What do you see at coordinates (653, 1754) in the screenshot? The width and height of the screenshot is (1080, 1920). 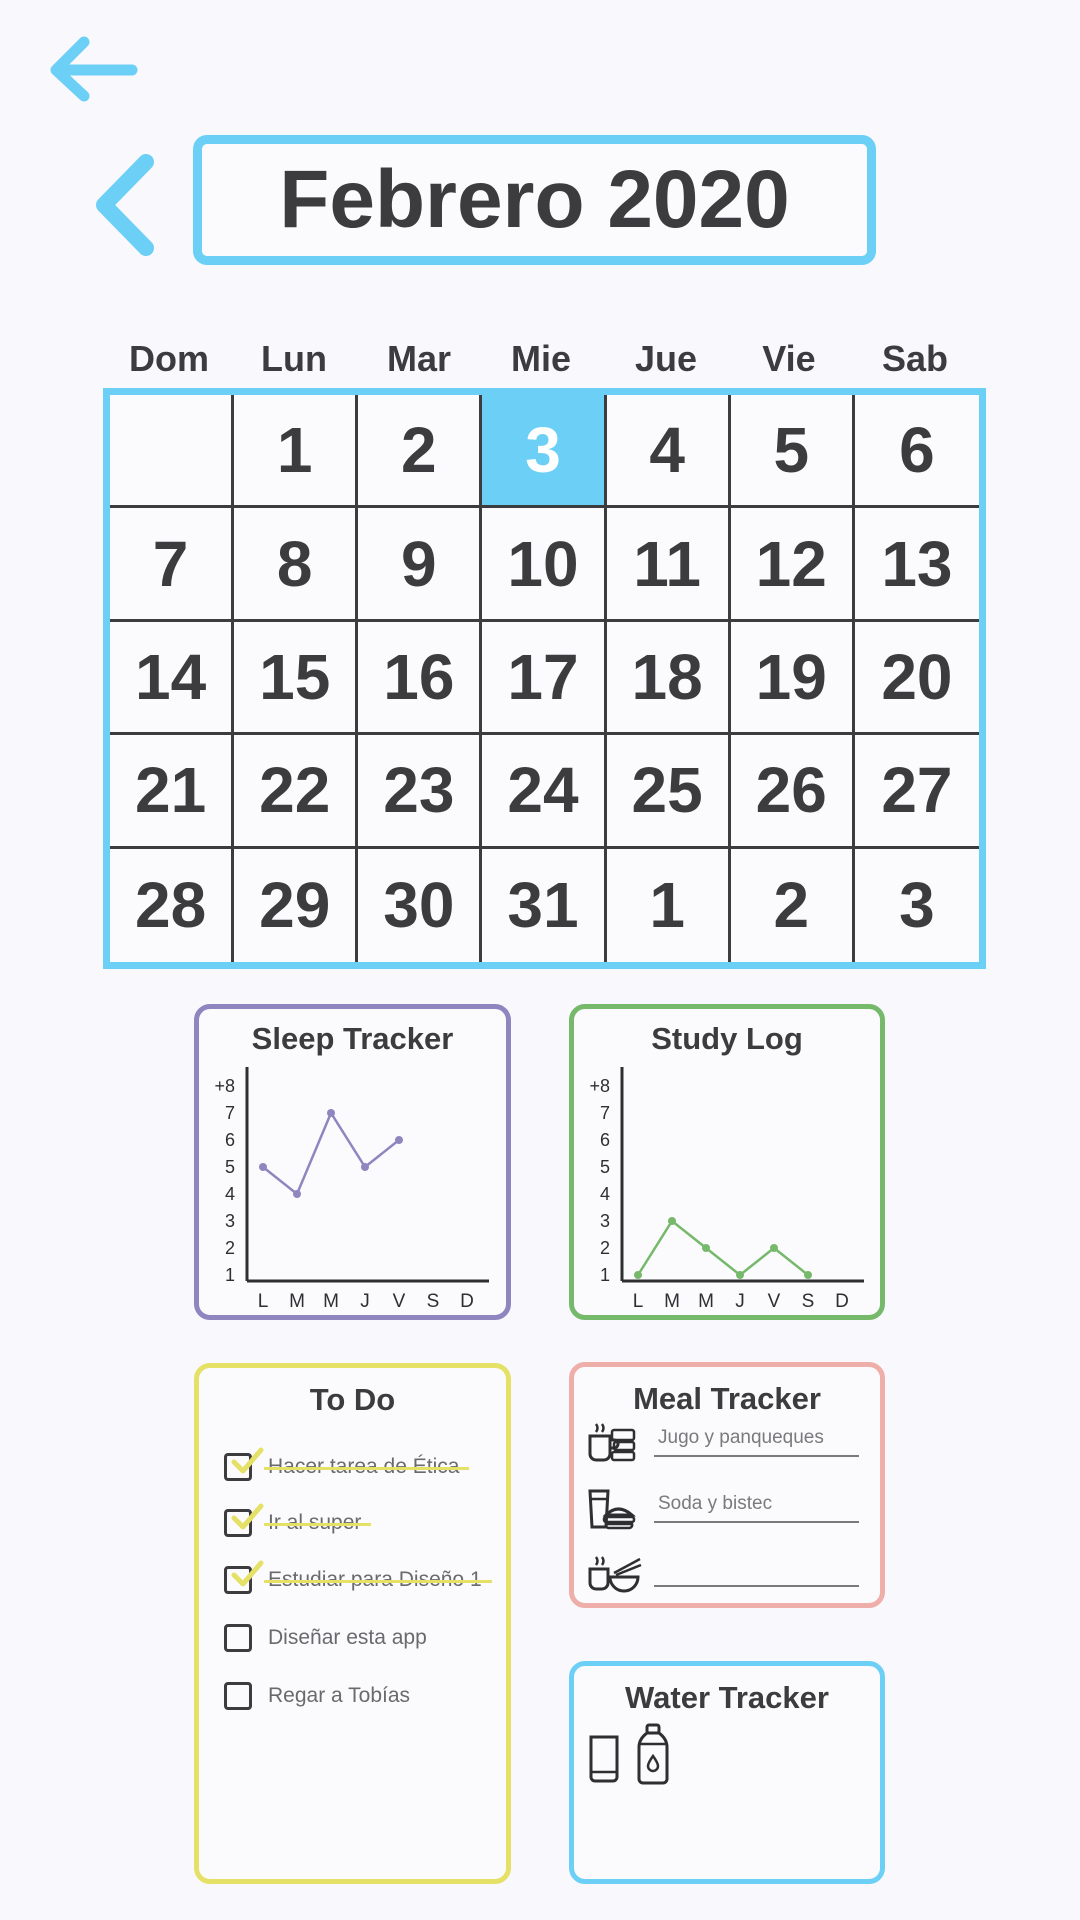 I see `bottle-icon` at bounding box center [653, 1754].